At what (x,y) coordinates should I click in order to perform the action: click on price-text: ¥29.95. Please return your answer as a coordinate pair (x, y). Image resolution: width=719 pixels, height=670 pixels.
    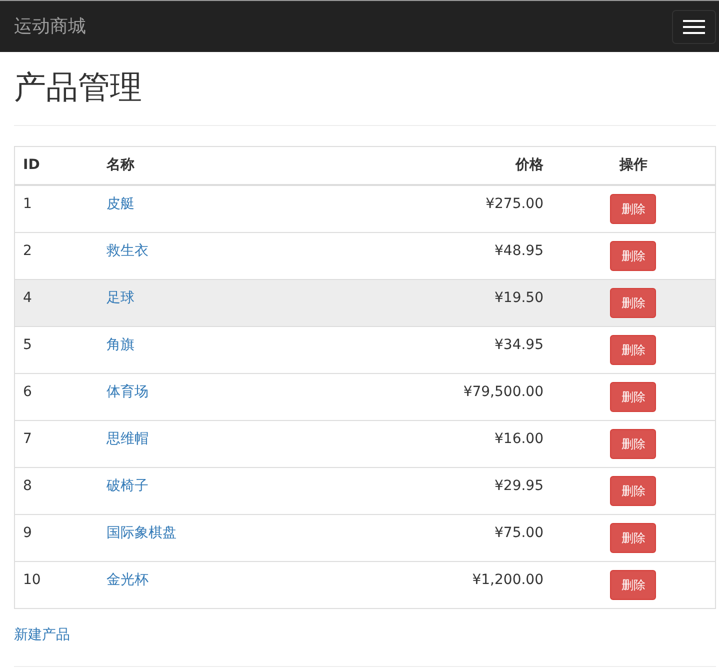
    Looking at the image, I should click on (519, 486).